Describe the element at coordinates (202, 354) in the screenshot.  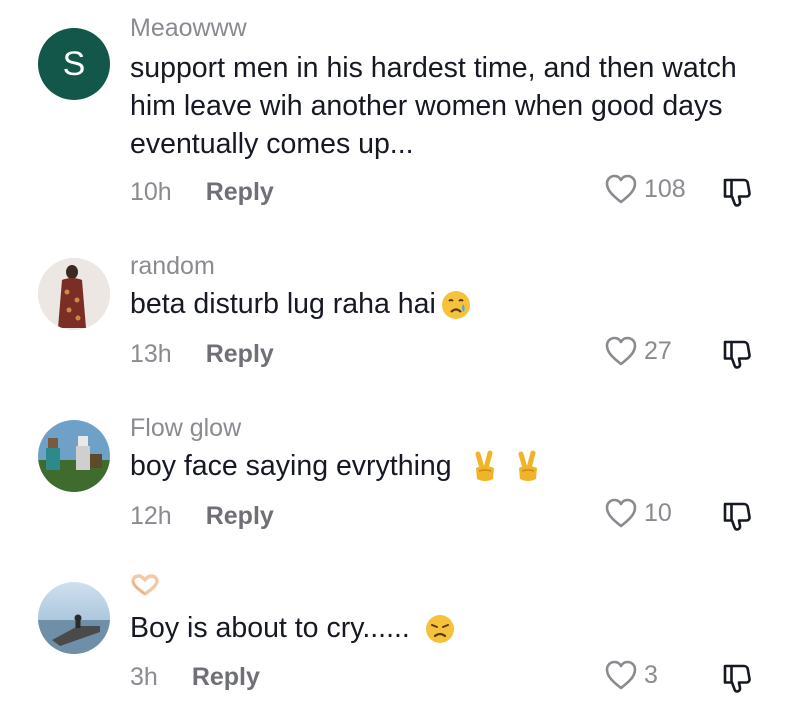
I see `comment-meta: 13h Reply` at that location.